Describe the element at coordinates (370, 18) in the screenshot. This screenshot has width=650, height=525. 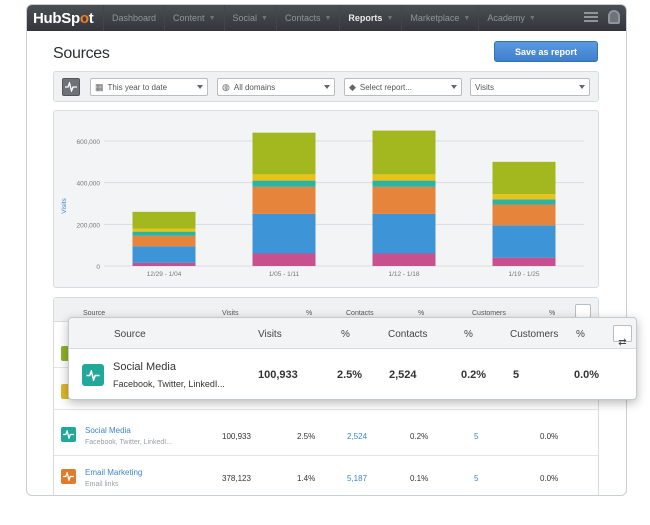
I see `nav-item-reports: Reports ▼` at that location.